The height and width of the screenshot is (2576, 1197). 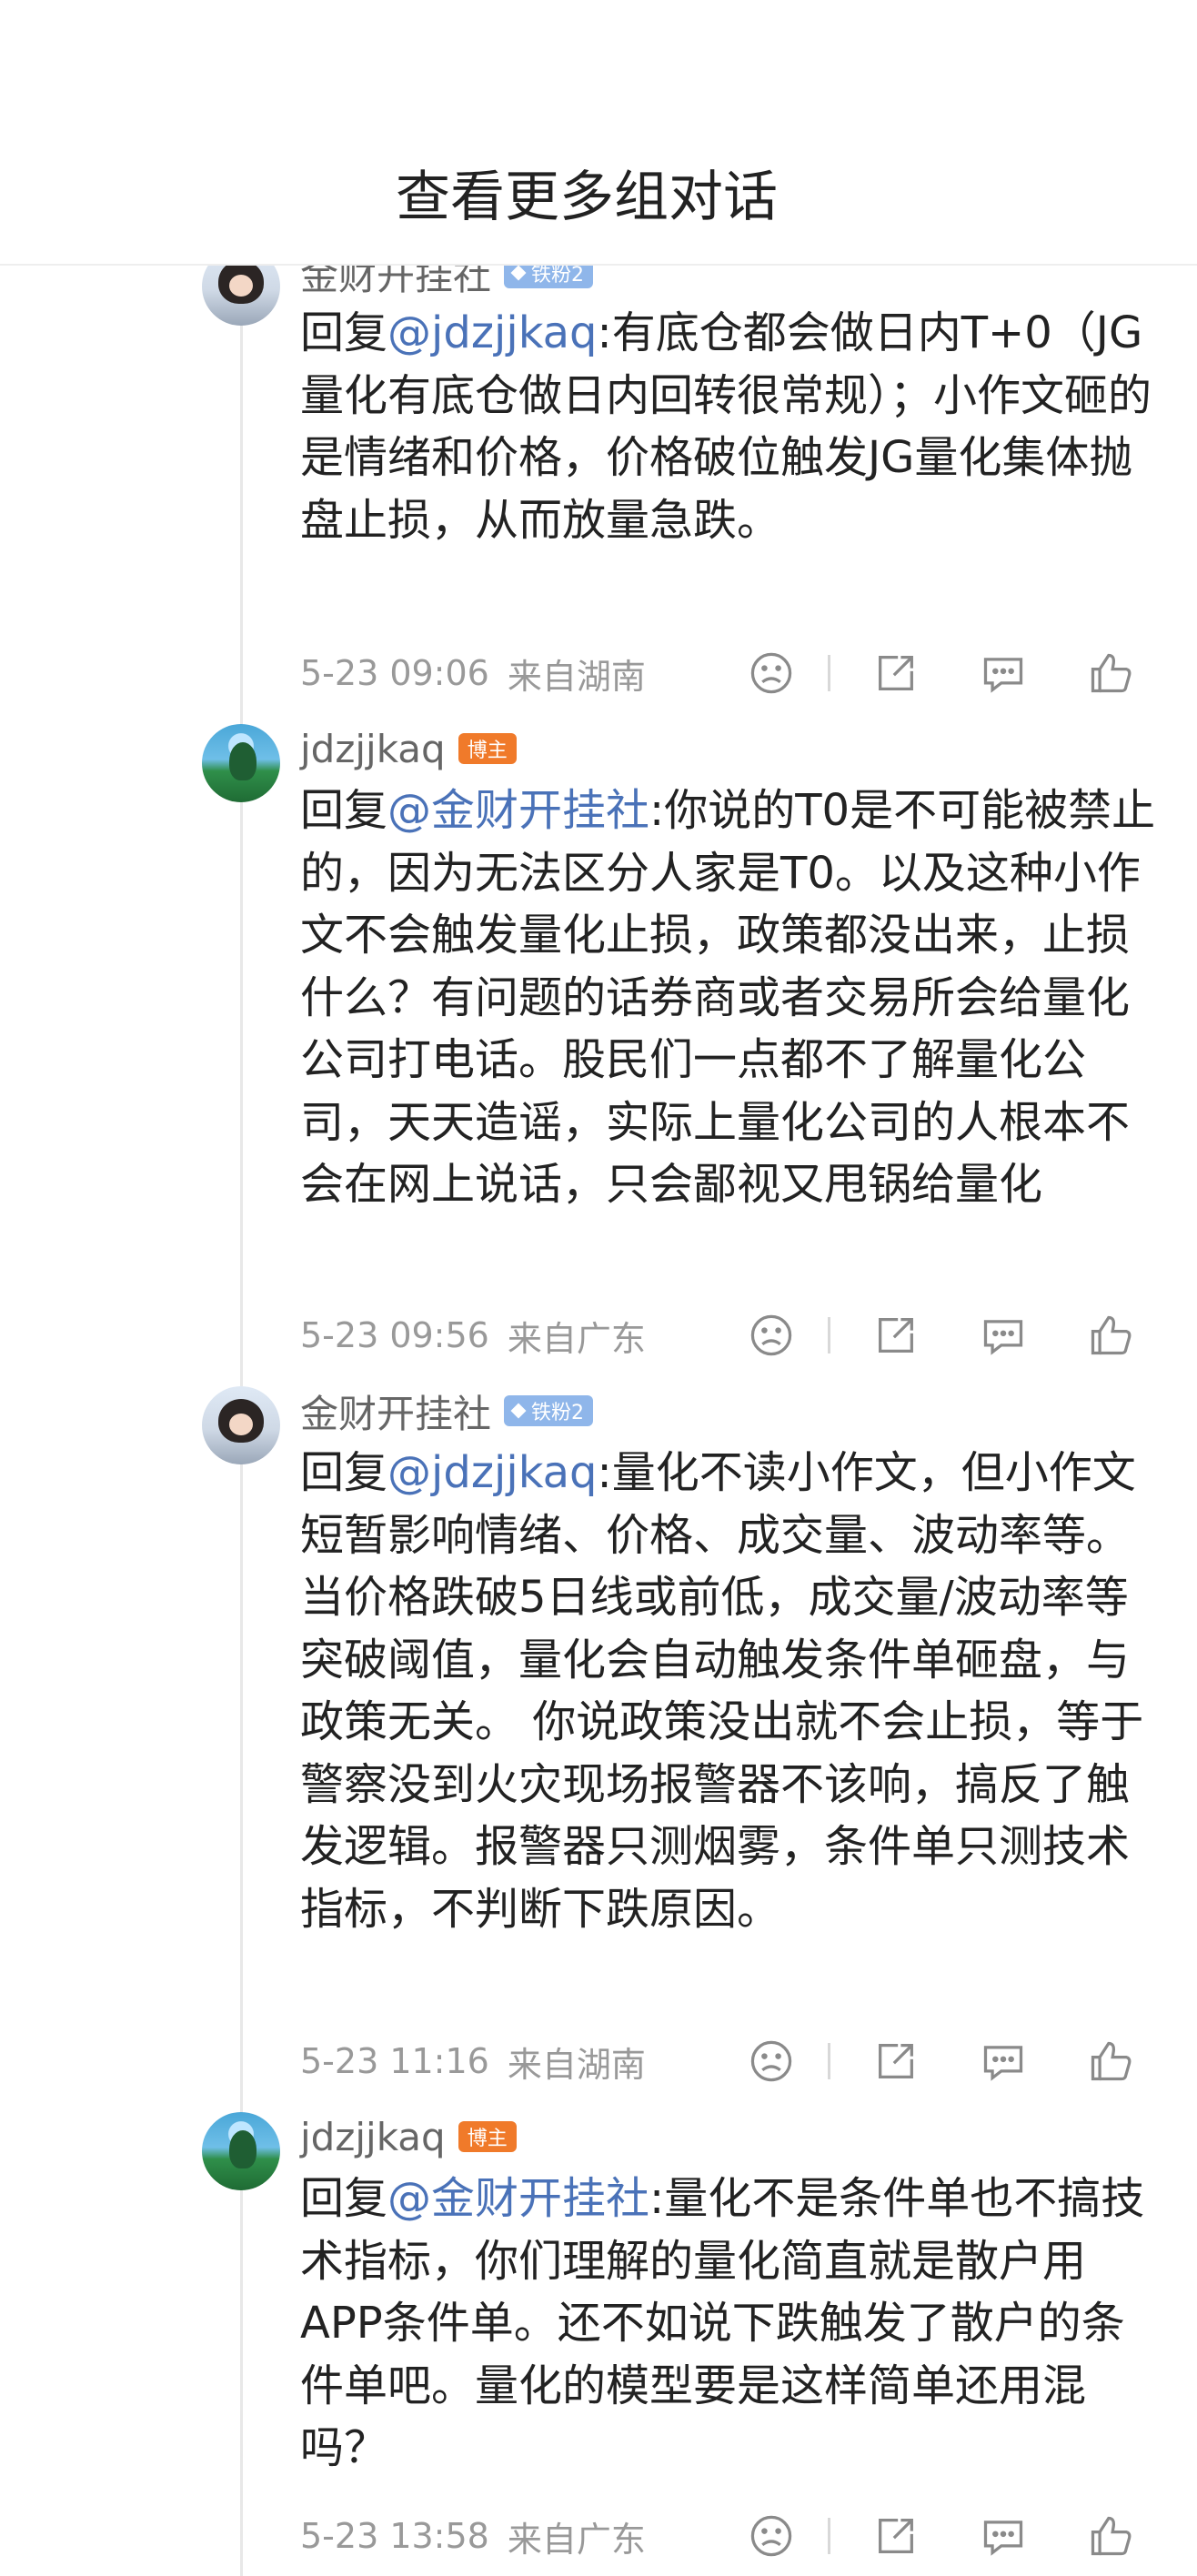 What do you see at coordinates (726, 2536) in the screenshot?
I see `comment-meta: 5-23 13:58 来自广东` at bounding box center [726, 2536].